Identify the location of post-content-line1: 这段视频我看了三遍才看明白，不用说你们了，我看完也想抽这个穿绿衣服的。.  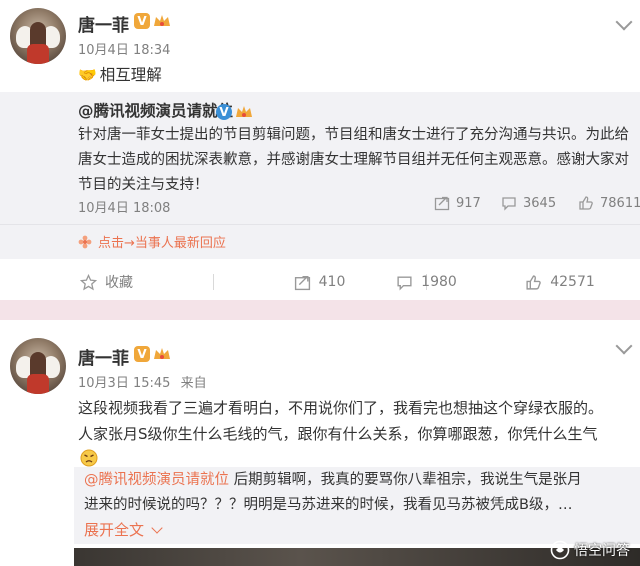
(341, 408).